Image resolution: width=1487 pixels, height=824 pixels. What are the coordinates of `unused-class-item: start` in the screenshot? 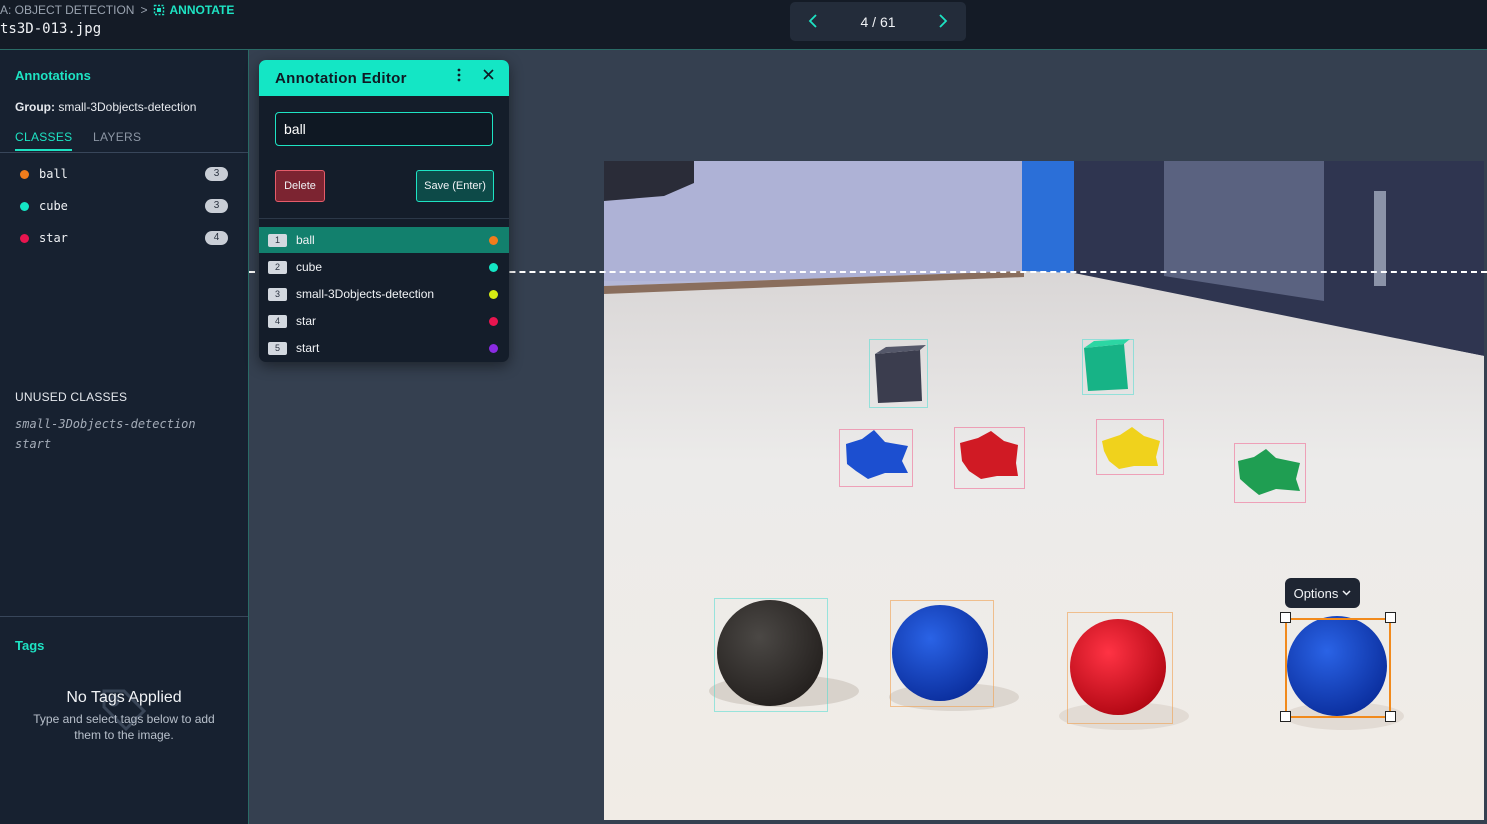 It's located at (33, 444).